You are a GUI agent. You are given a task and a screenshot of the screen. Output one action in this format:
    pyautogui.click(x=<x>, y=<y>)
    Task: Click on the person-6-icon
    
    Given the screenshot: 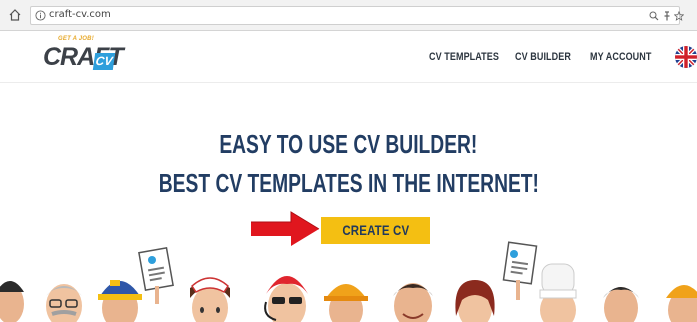 What is the action you would take?
    pyautogui.click(x=346, y=303)
    